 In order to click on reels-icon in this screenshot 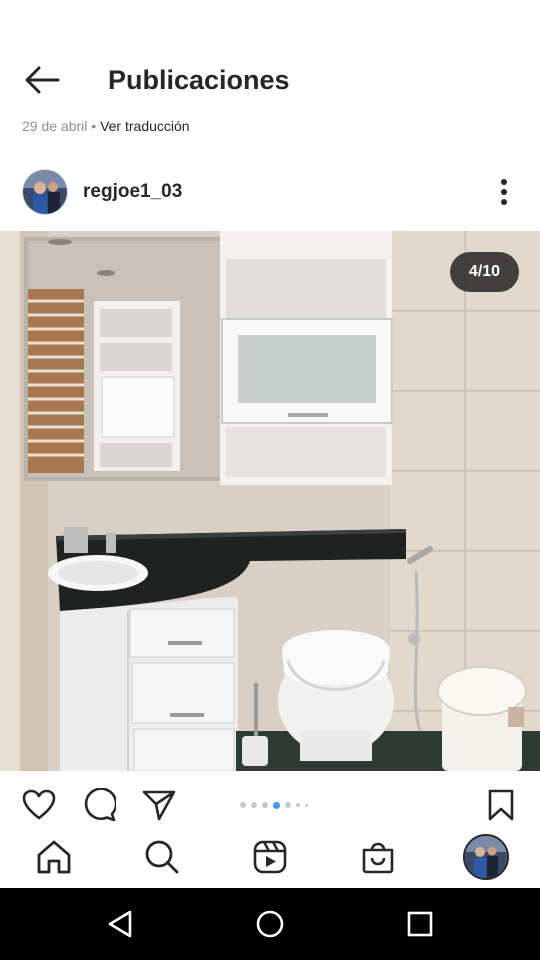, I will do `click(270, 857)`.